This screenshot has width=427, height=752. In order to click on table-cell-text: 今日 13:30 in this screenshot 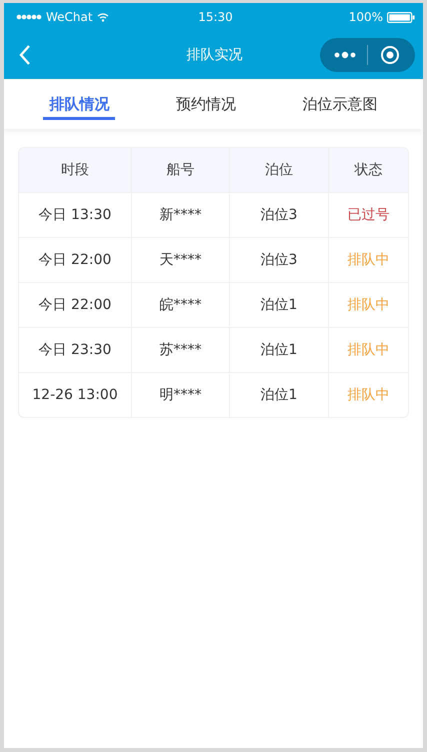, I will do `click(75, 215)`.